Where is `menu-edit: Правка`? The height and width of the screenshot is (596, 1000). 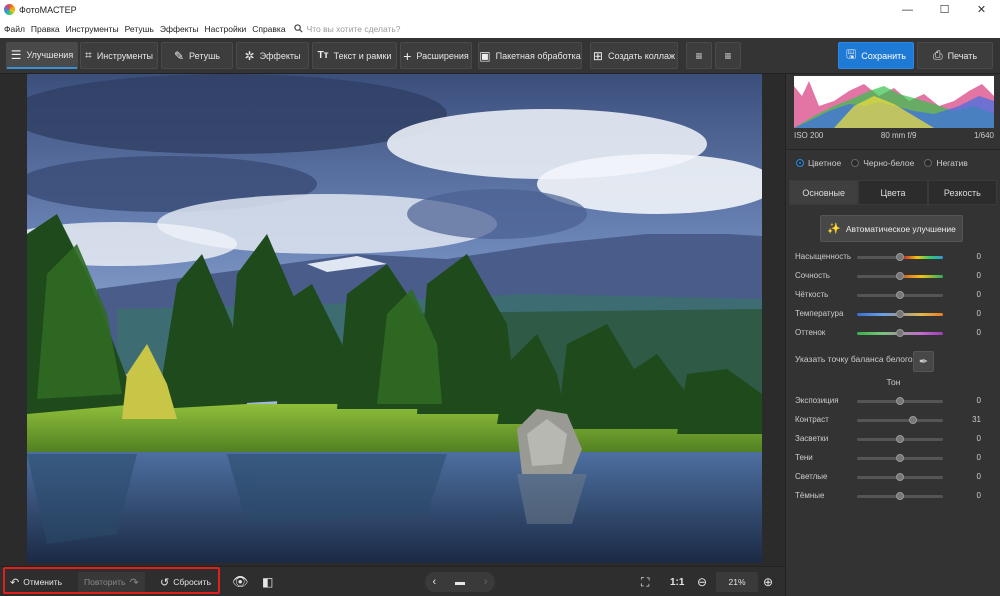
menu-edit: Правка is located at coordinates (45, 29).